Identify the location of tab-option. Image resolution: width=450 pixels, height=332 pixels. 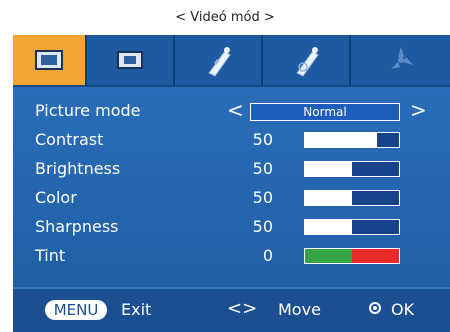
(400, 60).